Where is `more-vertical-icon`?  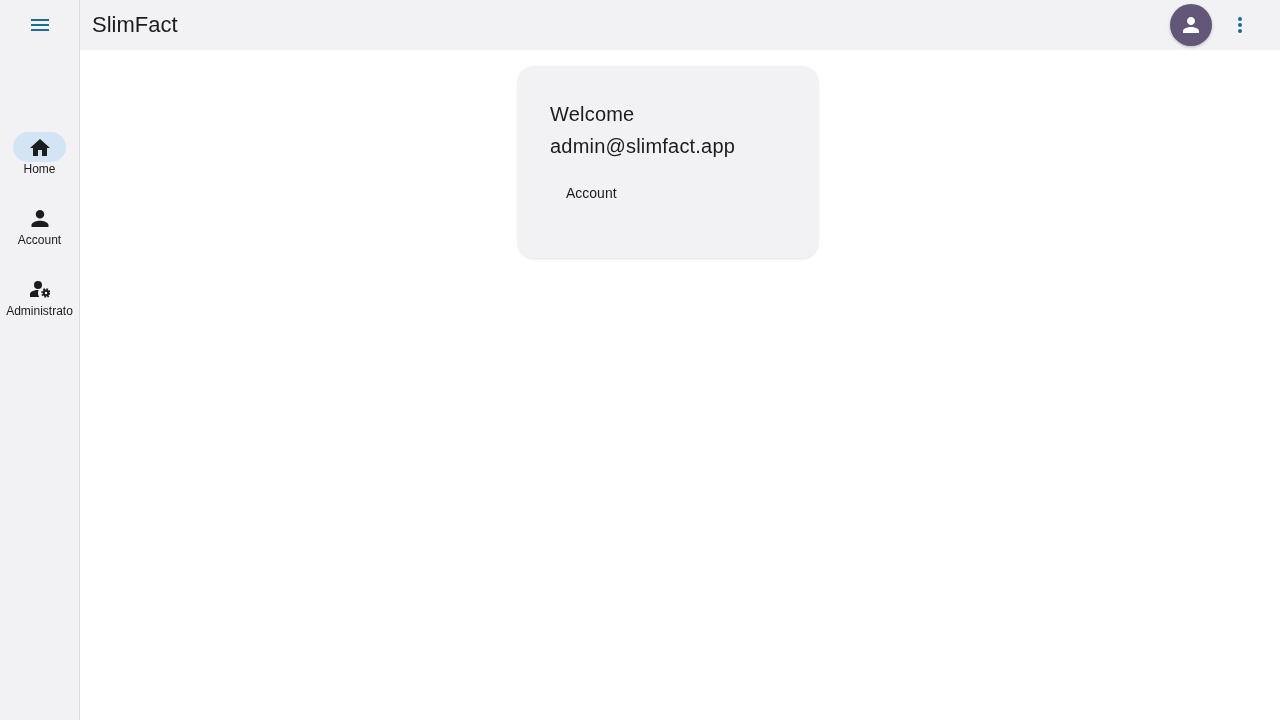
more-vertical-icon is located at coordinates (1240, 25).